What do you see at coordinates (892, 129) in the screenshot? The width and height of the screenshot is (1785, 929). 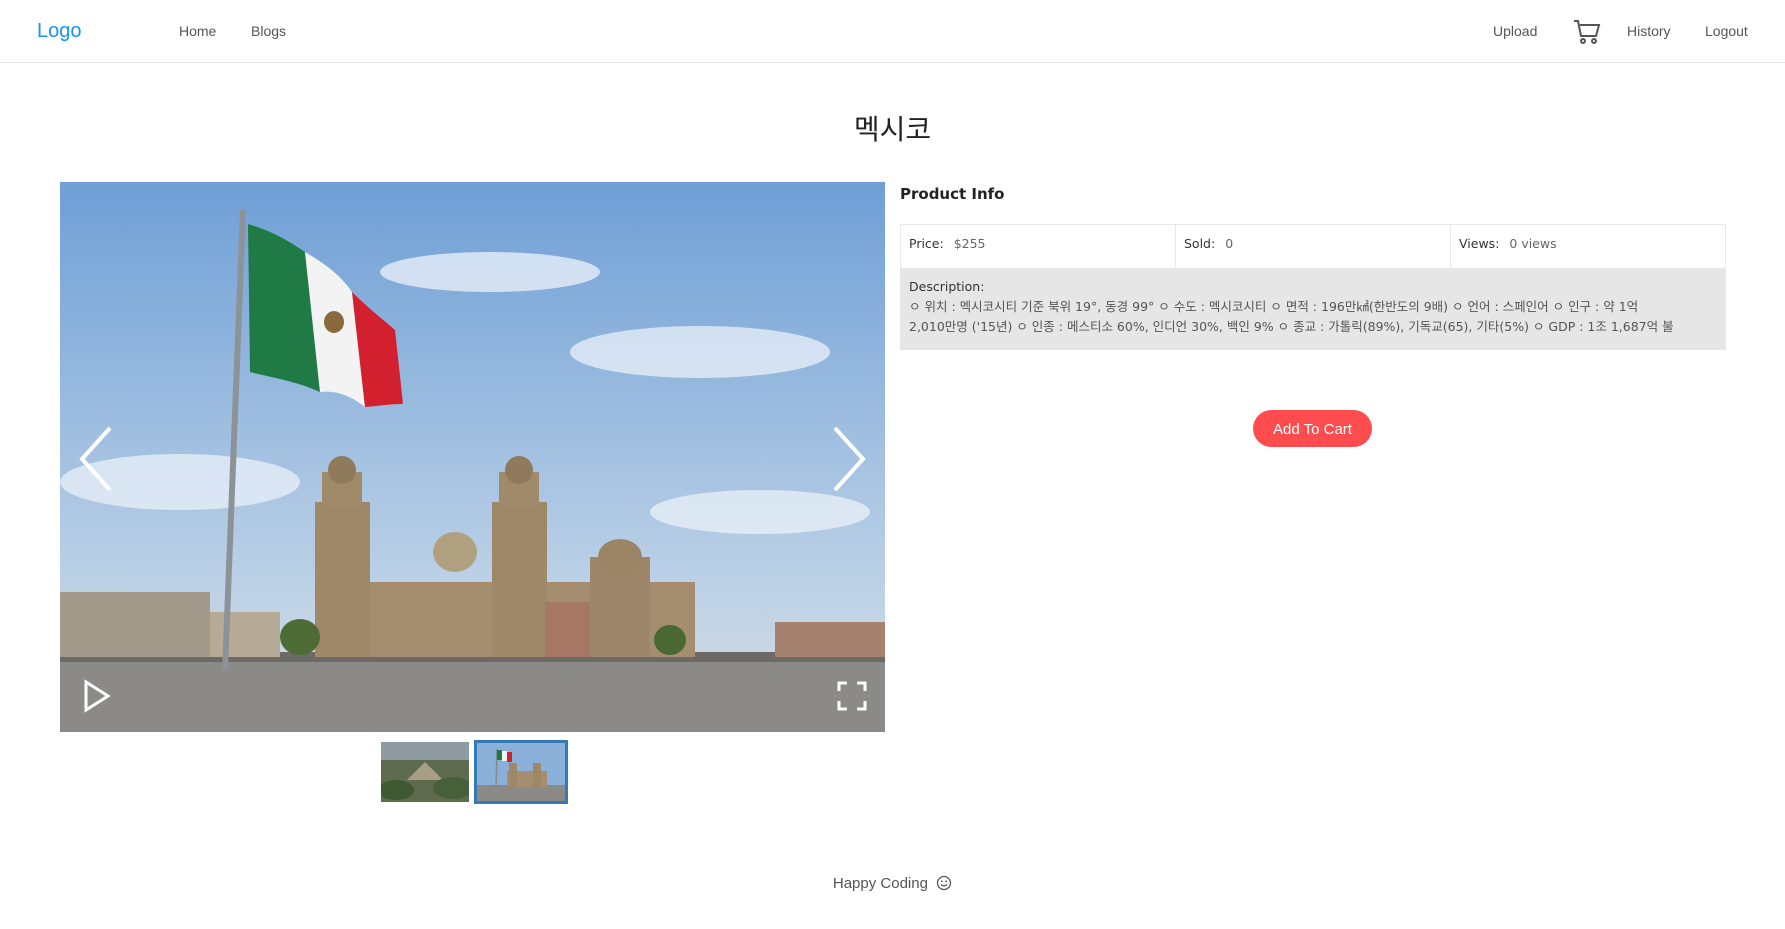 I see `page-title: 멕시코` at bounding box center [892, 129].